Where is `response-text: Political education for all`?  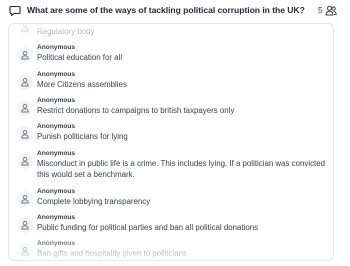 response-text: Political education for all is located at coordinates (80, 57).